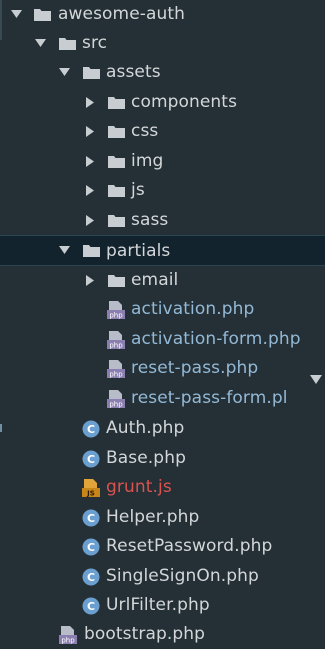 This screenshot has height=649, width=325. Describe the element at coordinates (95, 43) in the screenshot. I see `tree-label: src` at that location.